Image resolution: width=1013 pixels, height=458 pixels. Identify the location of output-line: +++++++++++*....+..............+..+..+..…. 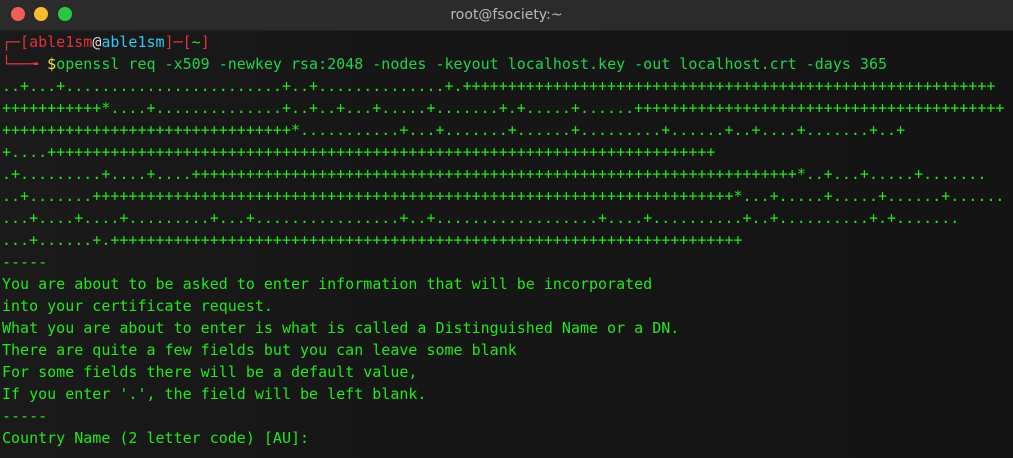
(503, 108).